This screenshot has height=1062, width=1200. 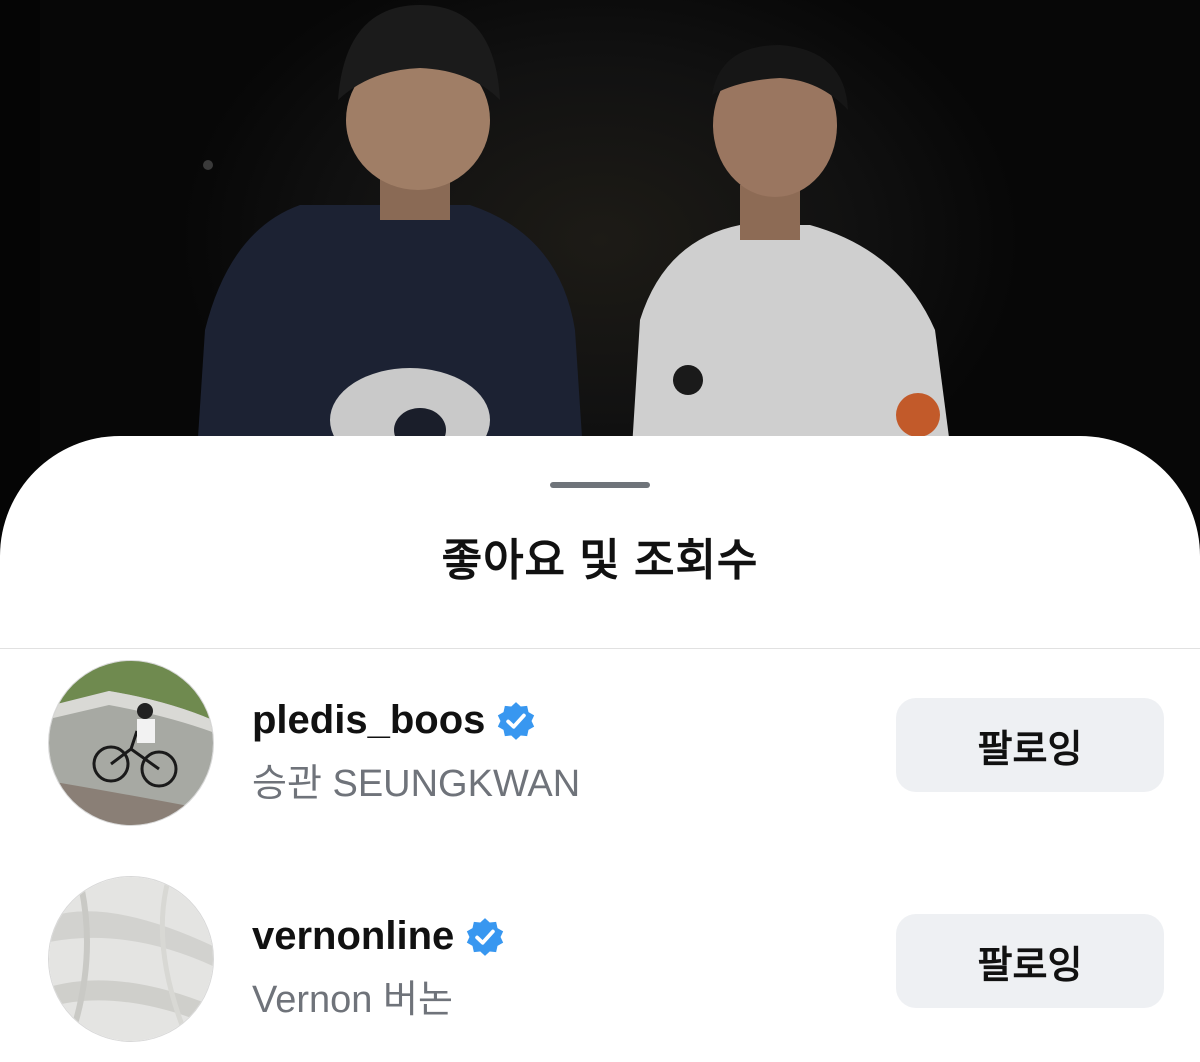 I want to click on avatar-fabric-image, so click(x=131, y=959).